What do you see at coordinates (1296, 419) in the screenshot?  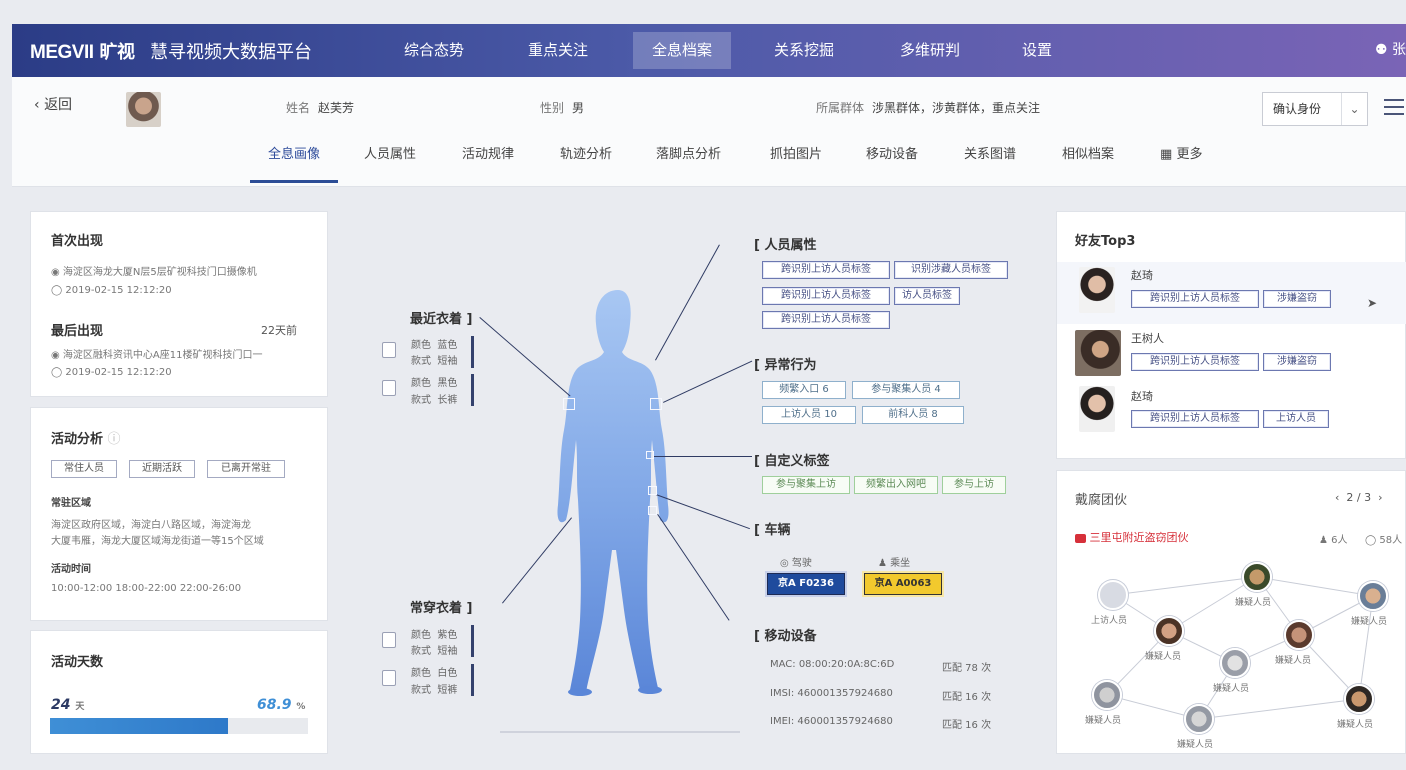 I see `friend-tag: 上访人员` at bounding box center [1296, 419].